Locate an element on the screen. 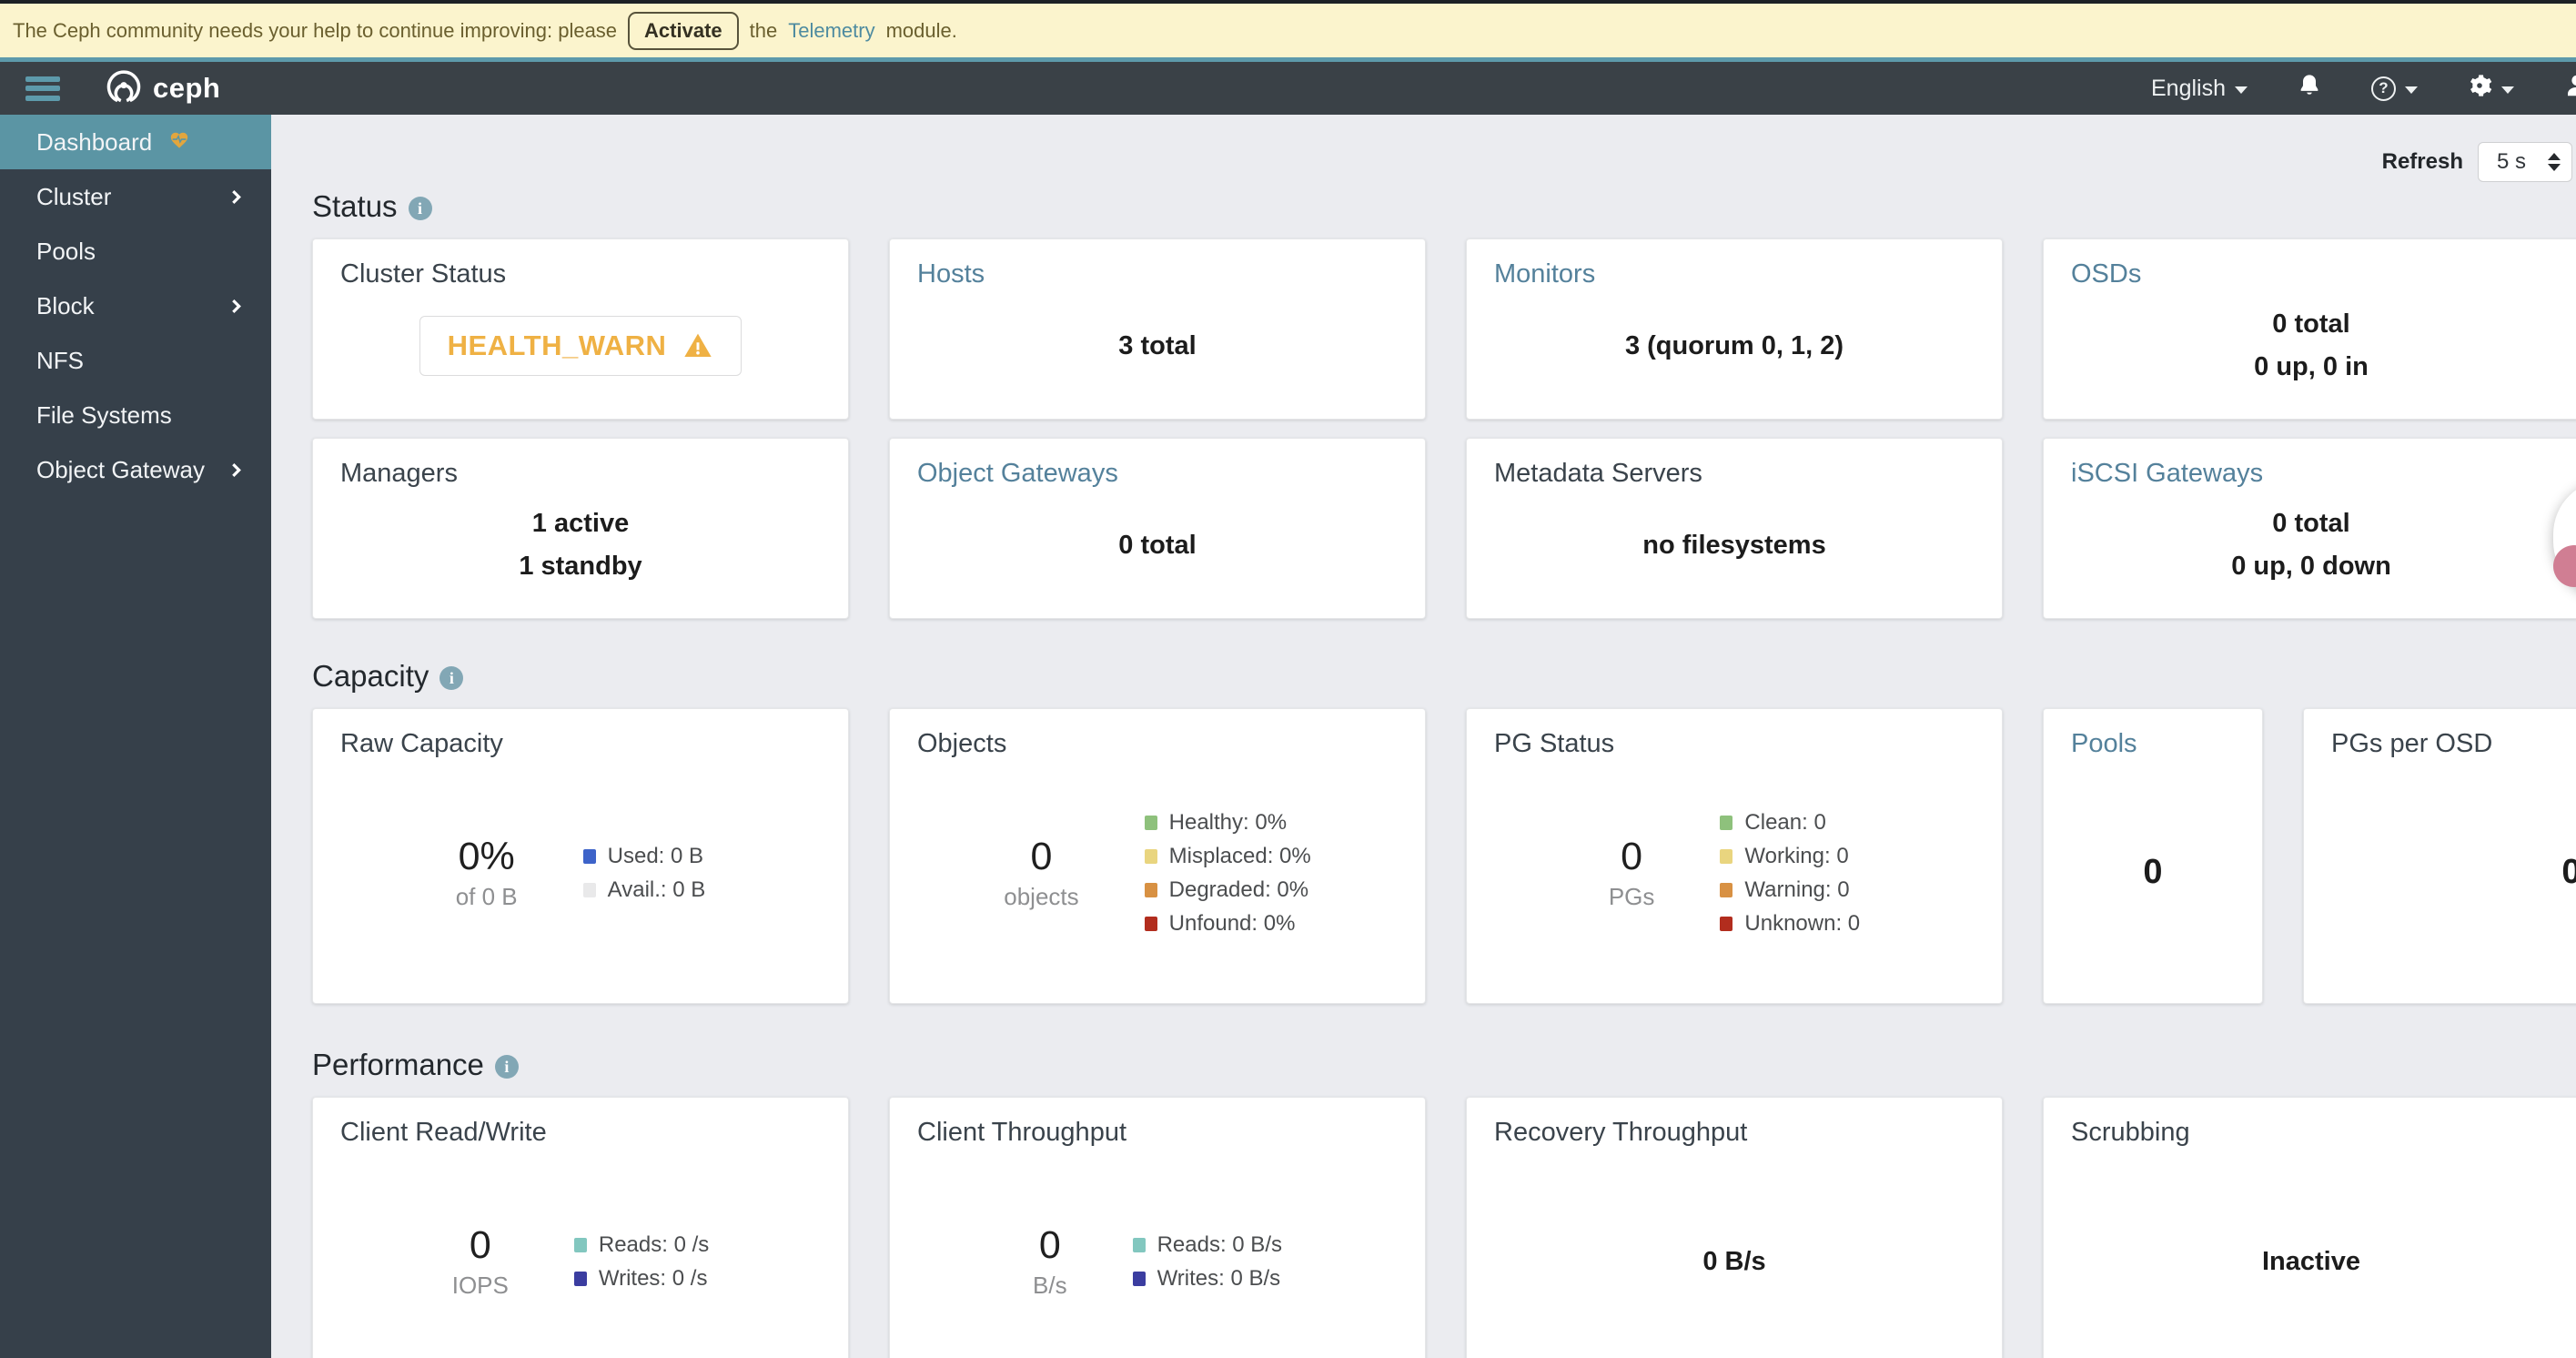  settings-menu is located at coordinates (2490, 89).